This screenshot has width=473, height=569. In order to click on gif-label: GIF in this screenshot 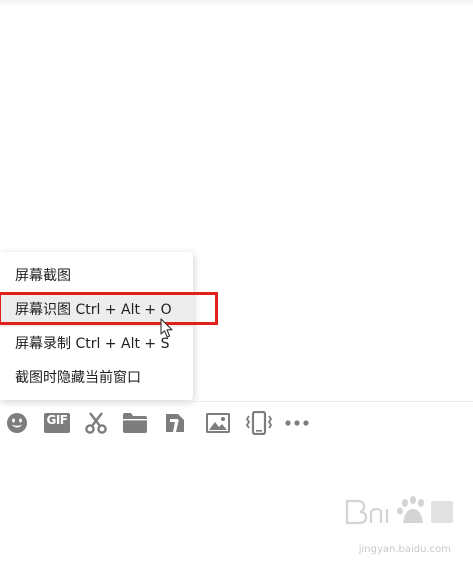, I will do `click(57, 420)`.